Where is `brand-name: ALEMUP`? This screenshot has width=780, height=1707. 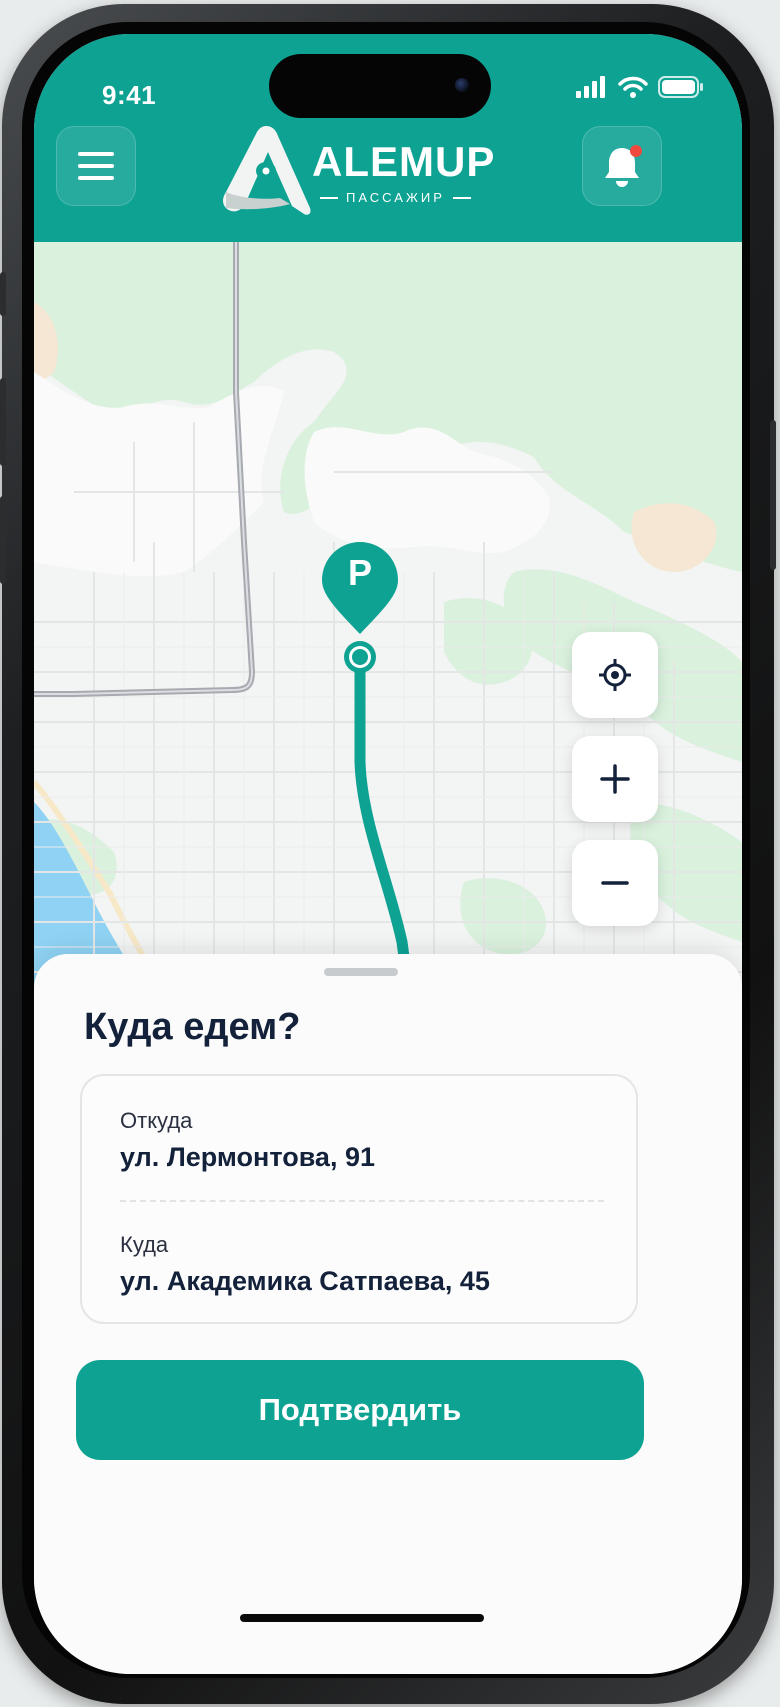 brand-name: ALEMUP is located at coordinates (404, 161).